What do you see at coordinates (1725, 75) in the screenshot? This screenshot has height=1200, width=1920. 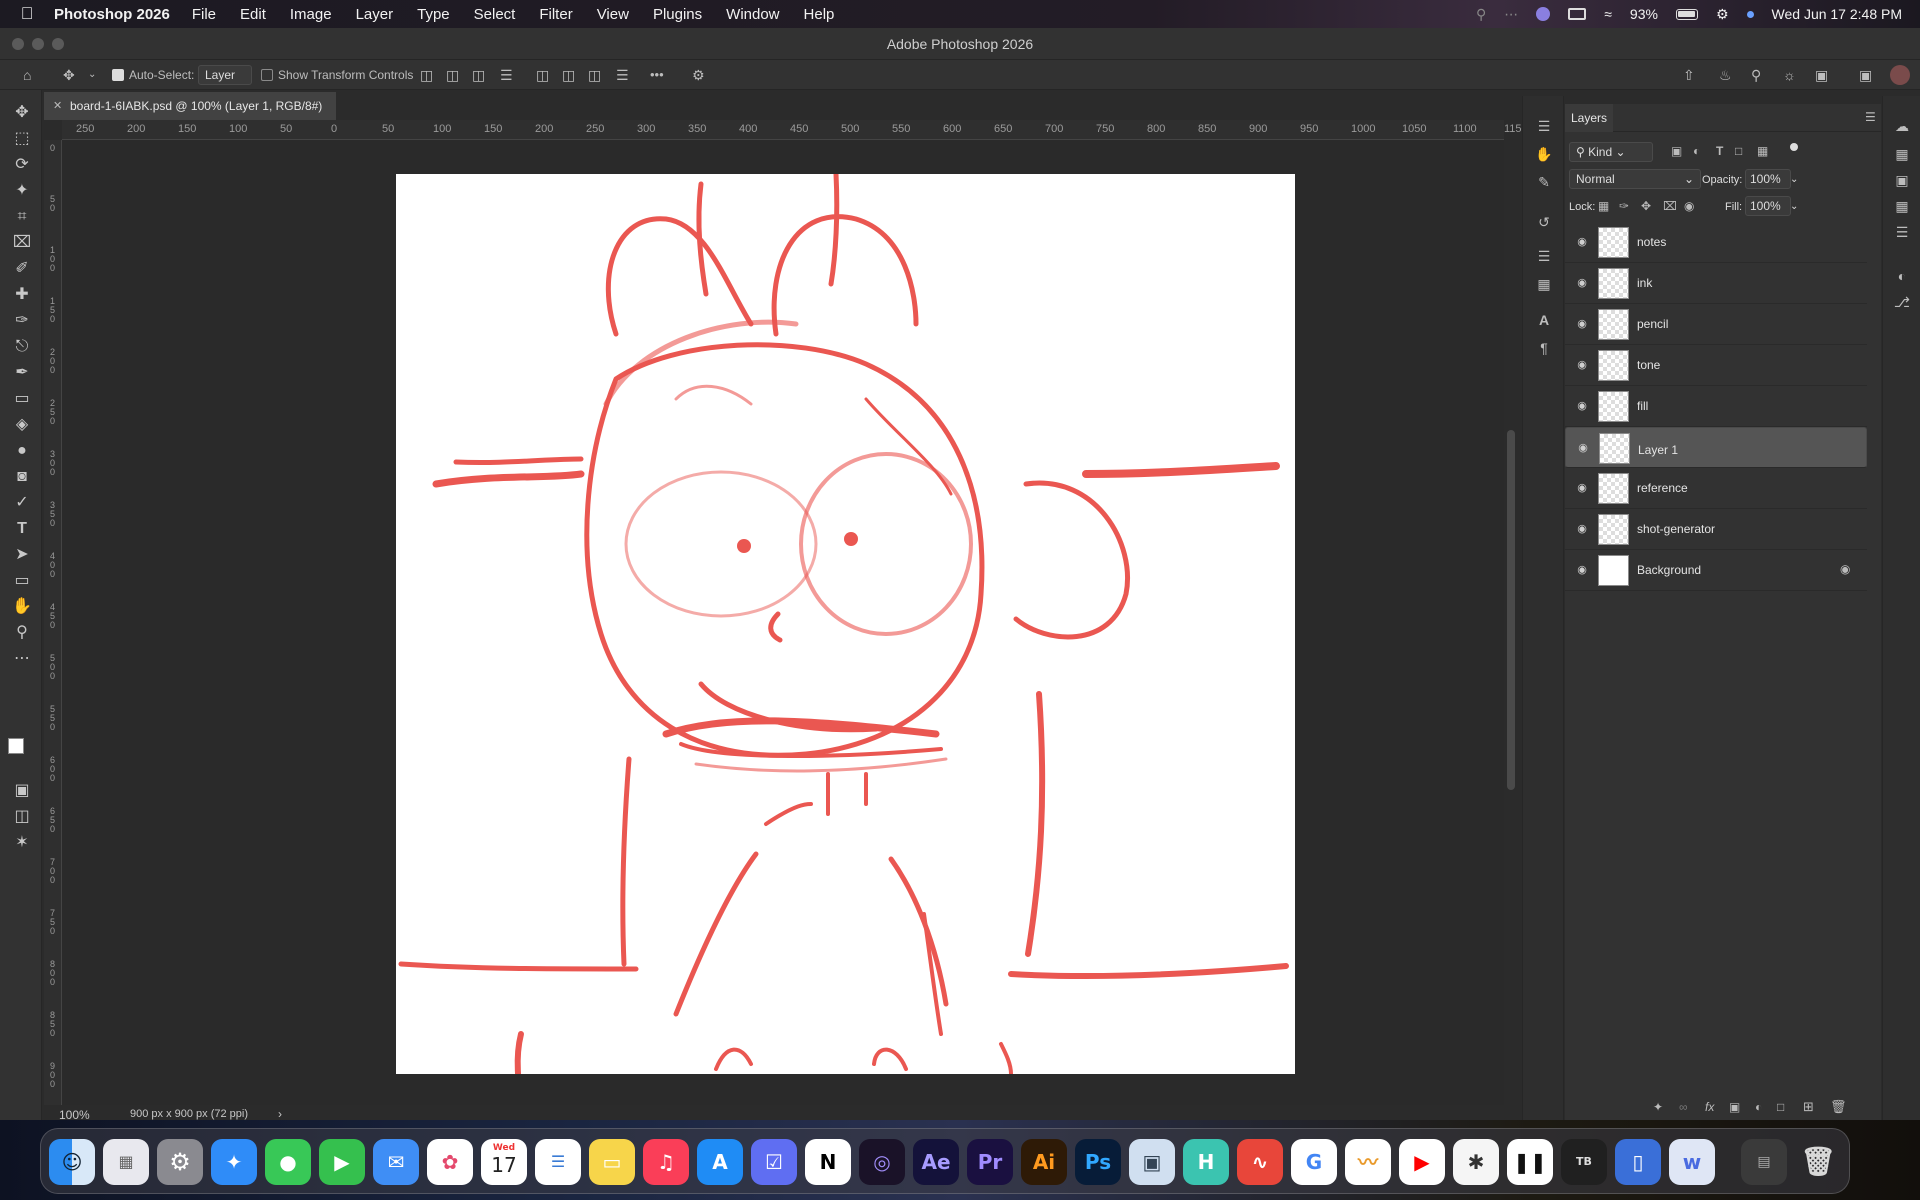 I see `notifications-bell-icon: ♨` at bounding box center [1725, 75].